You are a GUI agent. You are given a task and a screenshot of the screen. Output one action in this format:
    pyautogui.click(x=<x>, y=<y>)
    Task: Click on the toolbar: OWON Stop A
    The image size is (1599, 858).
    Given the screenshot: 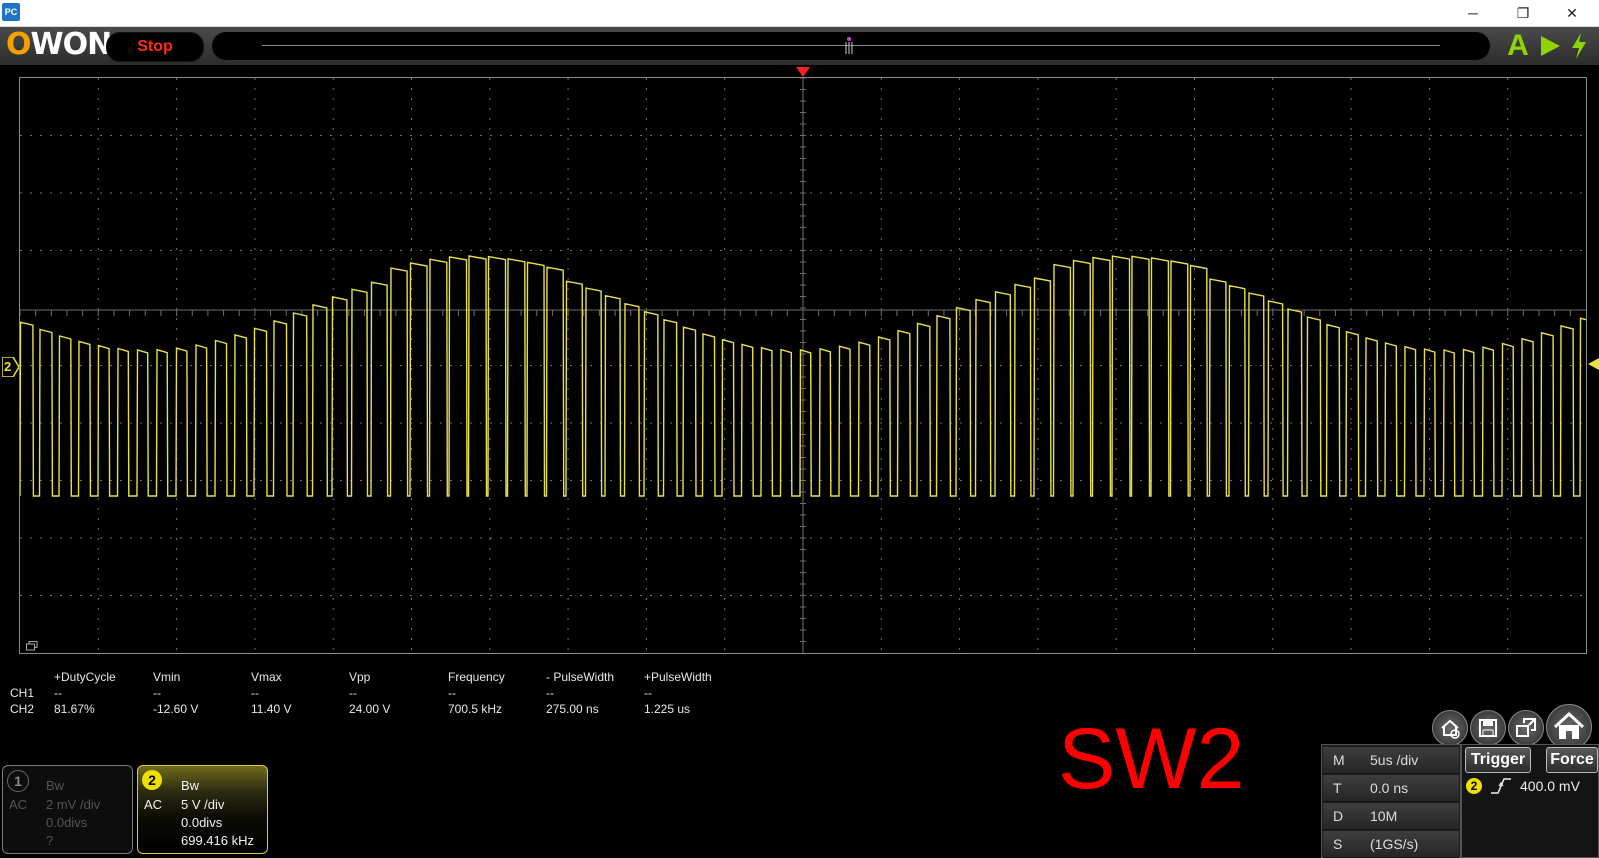 What is the action you would take?
    pyautogui.click(x=799, y=46)
    